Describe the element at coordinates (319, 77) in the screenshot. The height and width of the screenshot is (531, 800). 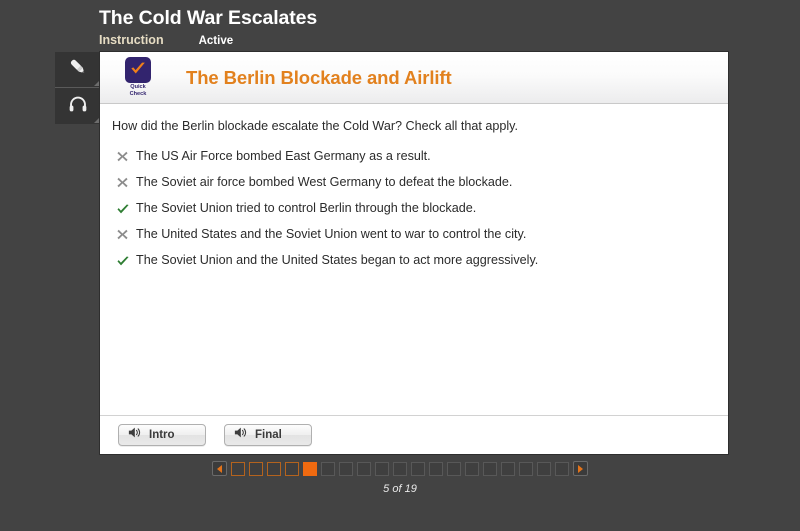
I see `lesson-title: The Berlin Blockade and Airlift` at that location.